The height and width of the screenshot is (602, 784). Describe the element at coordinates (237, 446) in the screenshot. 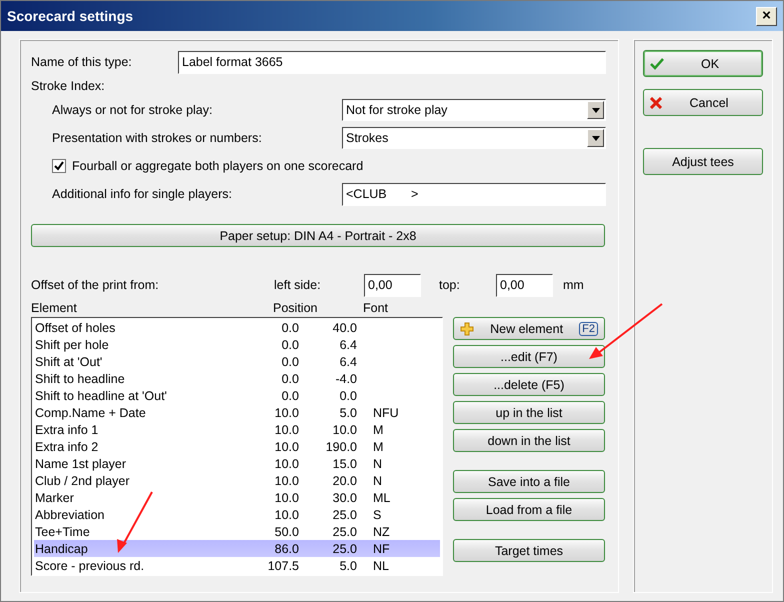

I see `list-row: Extra info 2 10.0 190.0 M` at that location.